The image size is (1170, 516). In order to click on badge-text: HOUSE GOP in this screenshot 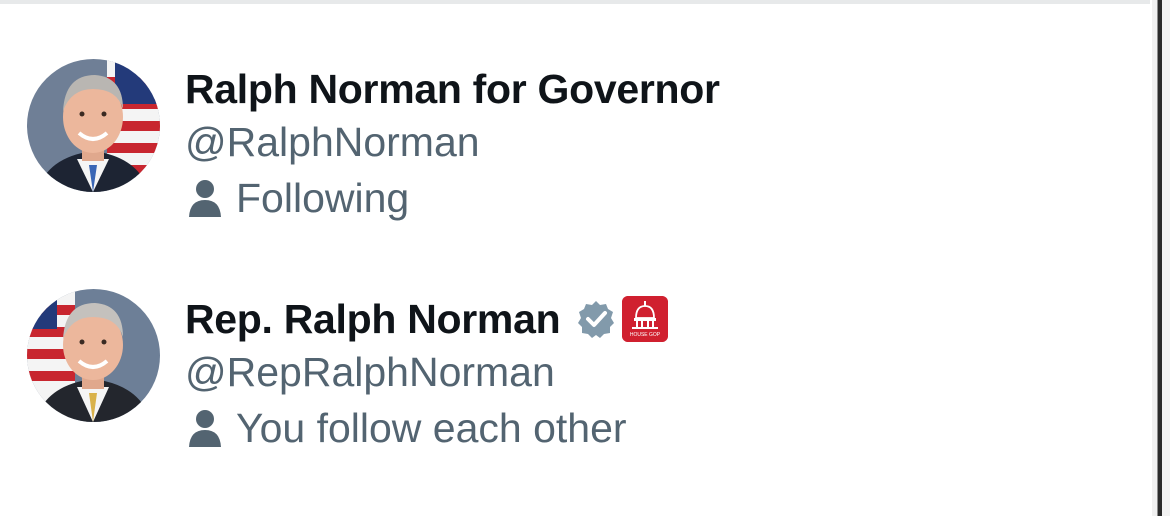, I will do `click(645, 335)`.